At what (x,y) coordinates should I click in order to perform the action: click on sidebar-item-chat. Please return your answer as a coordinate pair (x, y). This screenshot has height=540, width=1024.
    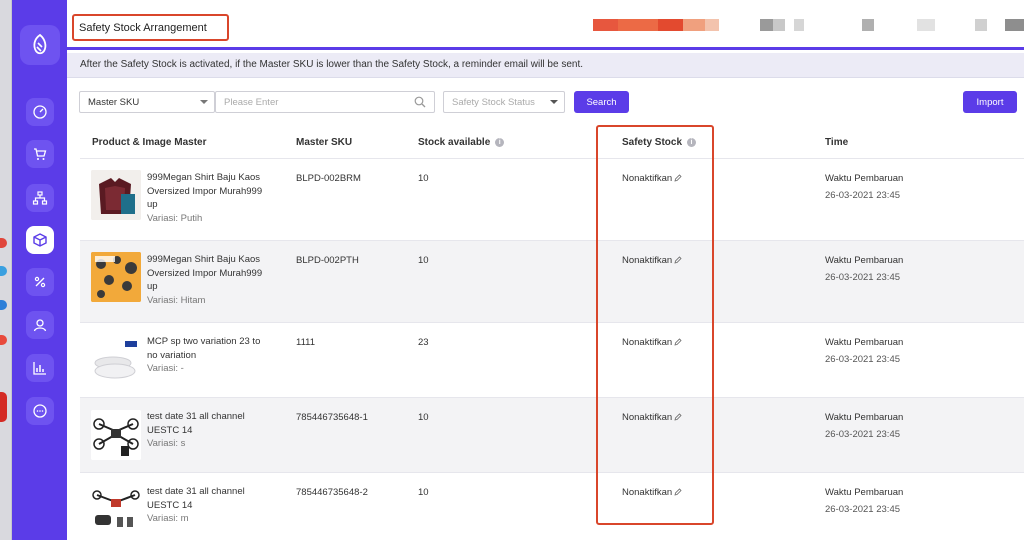
    Looking at the image, I should click on (40, 411).